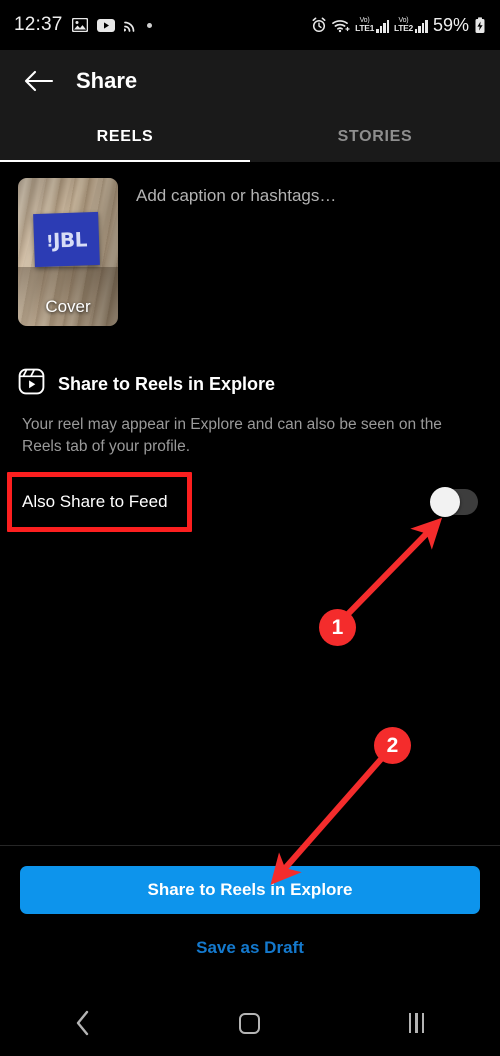 The width and height of the screenshot is (500, 1056). Describe the element at coordinates (95, 501) in the screenshot. I see `also-share-to-feed-label: Also Share to Feed` at that location.